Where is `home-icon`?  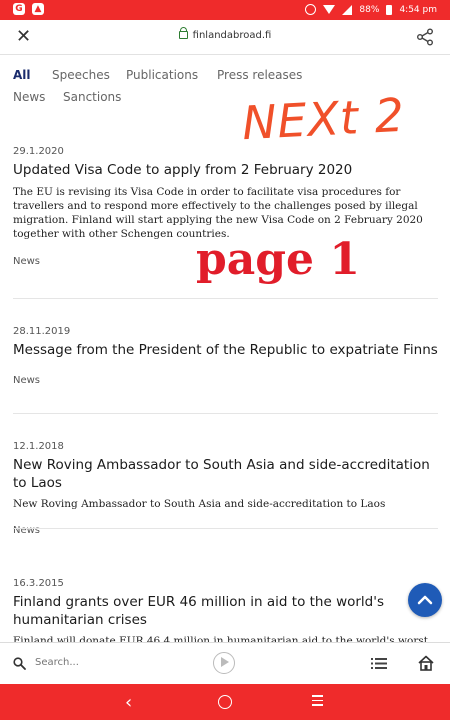
home-icon is located at coordinates (426, 663).